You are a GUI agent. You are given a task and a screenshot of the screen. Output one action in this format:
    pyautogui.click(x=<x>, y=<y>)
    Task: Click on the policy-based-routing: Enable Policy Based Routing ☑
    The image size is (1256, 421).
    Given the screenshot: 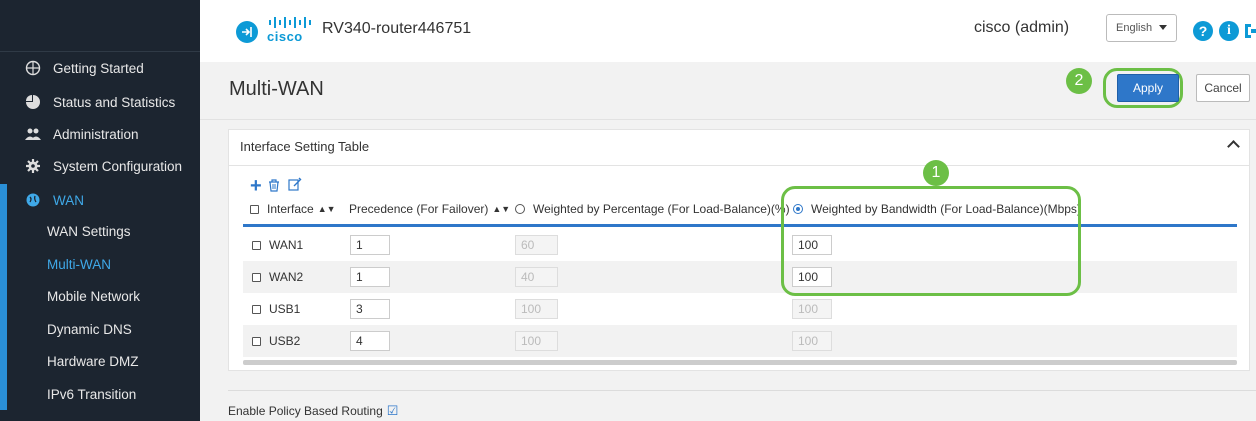 What is the action you would take?
    pyautogui.click(x=313, y=411)
    